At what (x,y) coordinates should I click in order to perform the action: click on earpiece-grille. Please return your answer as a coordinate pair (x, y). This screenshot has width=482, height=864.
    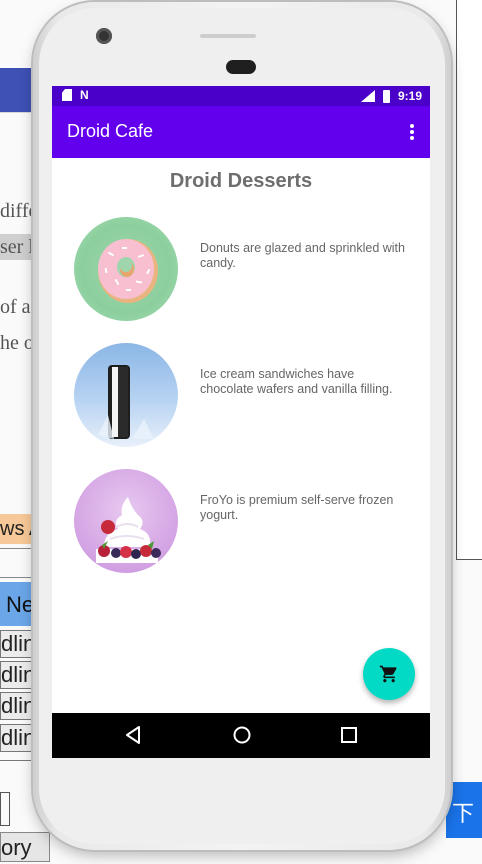
    Looking at the image, I should click on (228, 36).